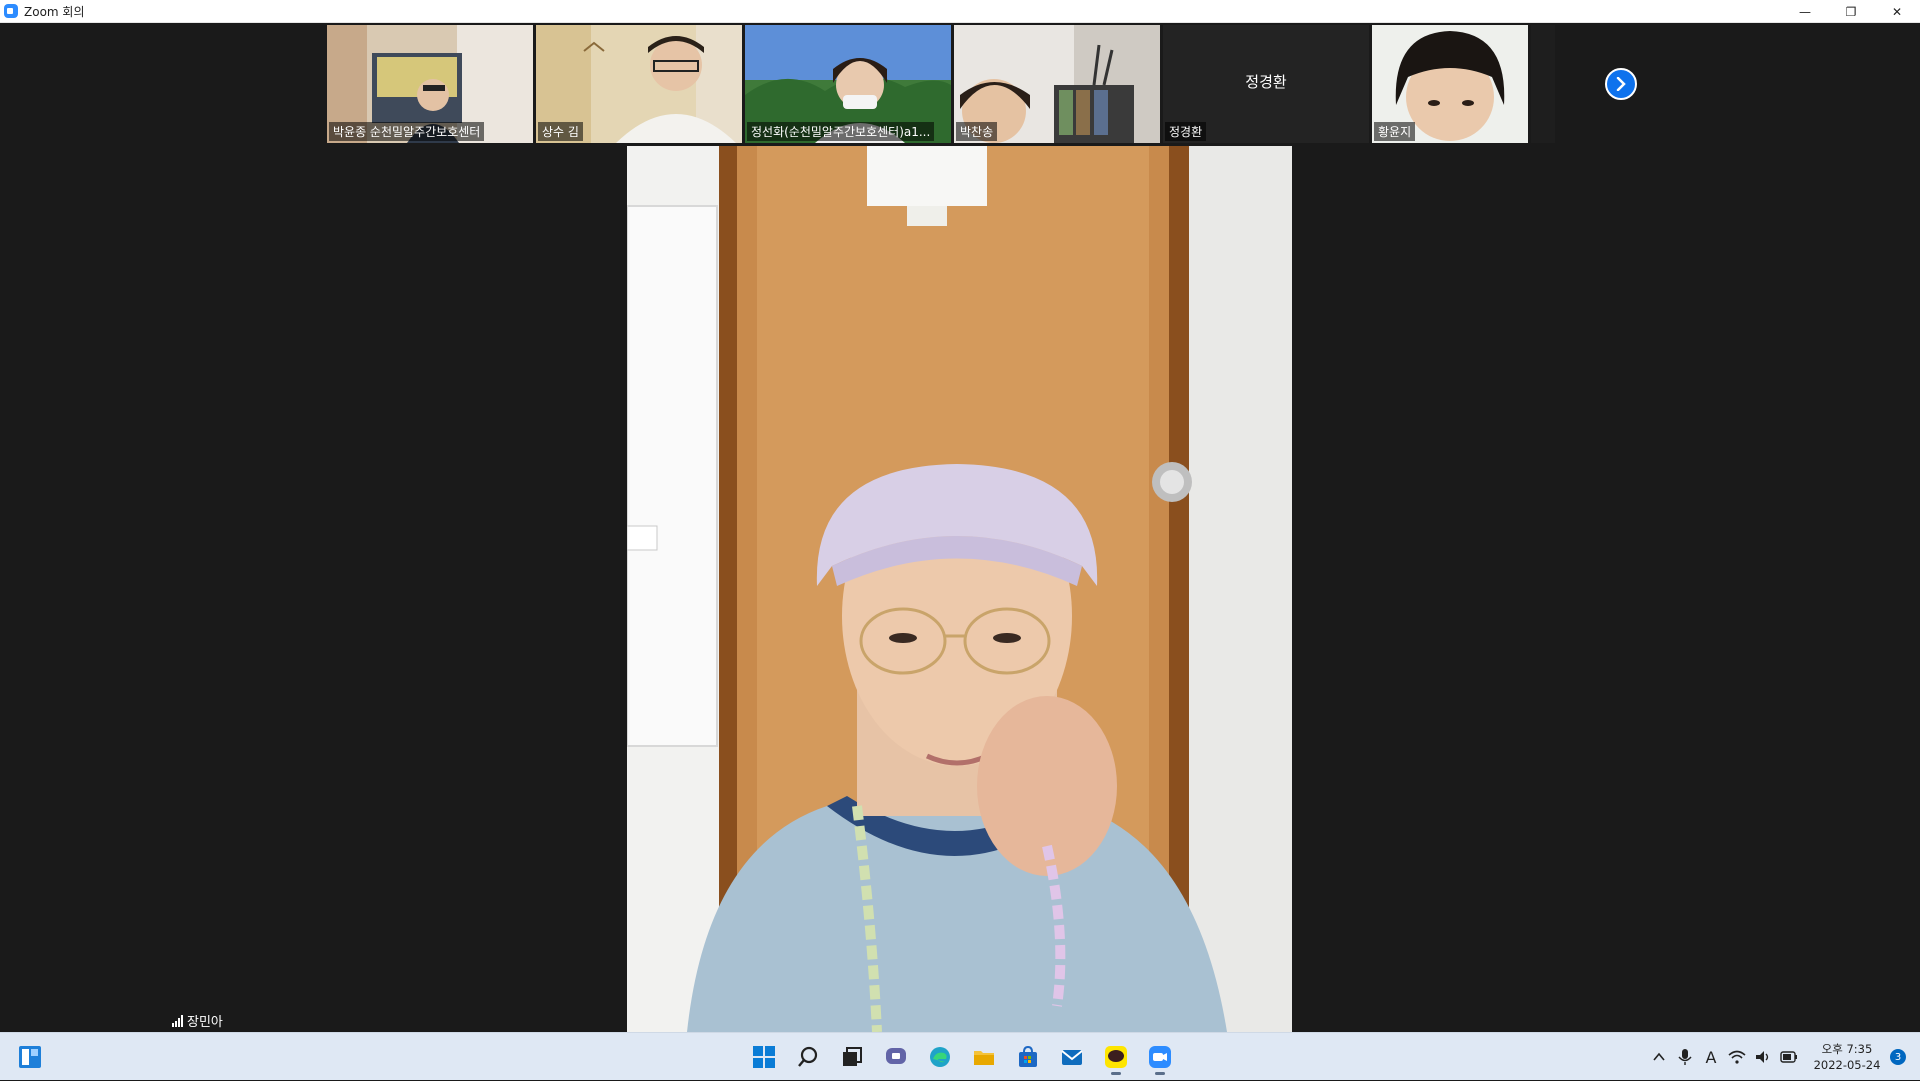 The image size is (1920, 1081). I want to click on signal-strength-icon, so click(177, 1020).